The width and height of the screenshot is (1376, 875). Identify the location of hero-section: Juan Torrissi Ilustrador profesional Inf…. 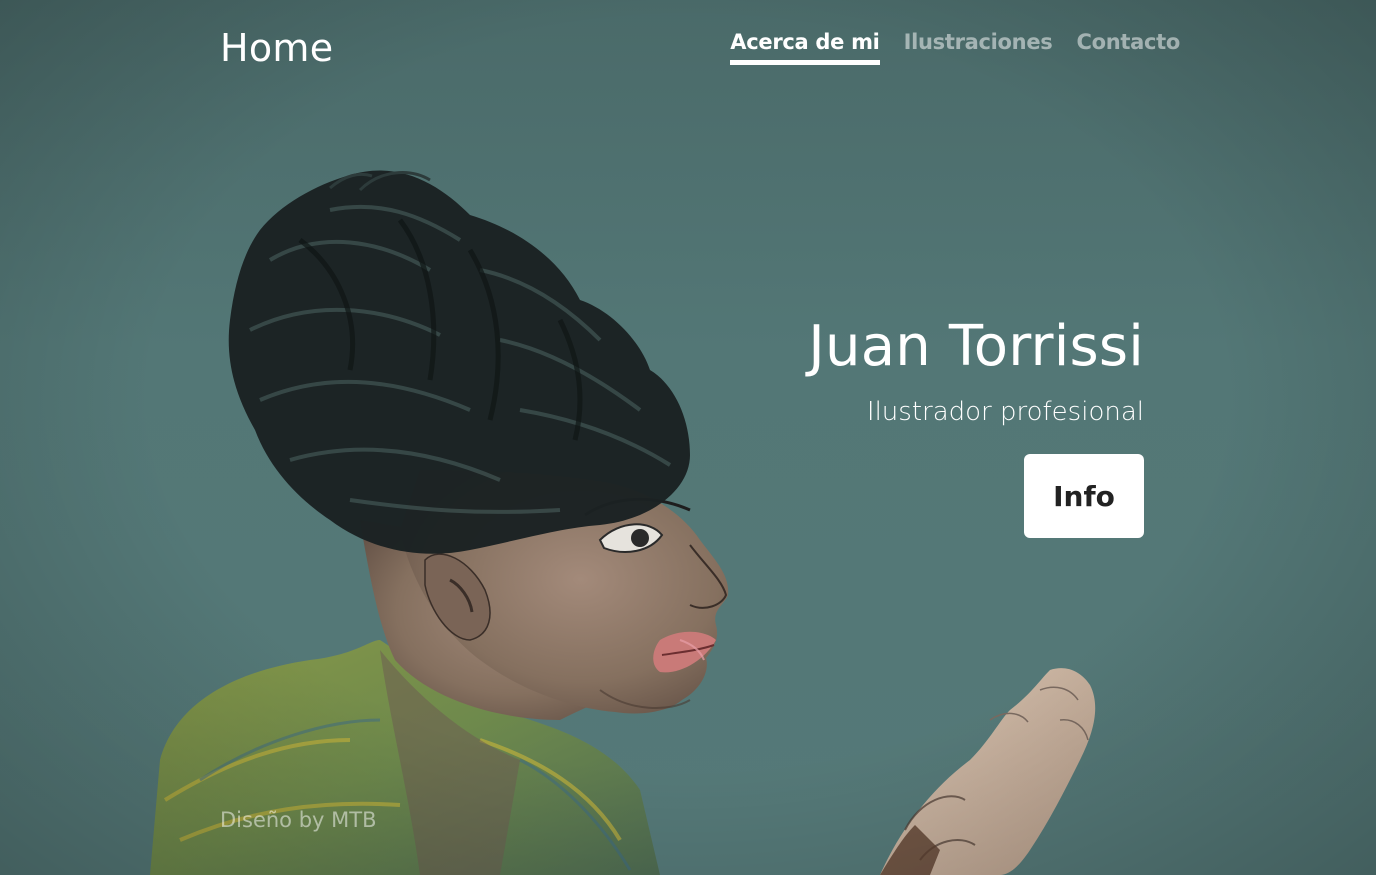
(976, 425).